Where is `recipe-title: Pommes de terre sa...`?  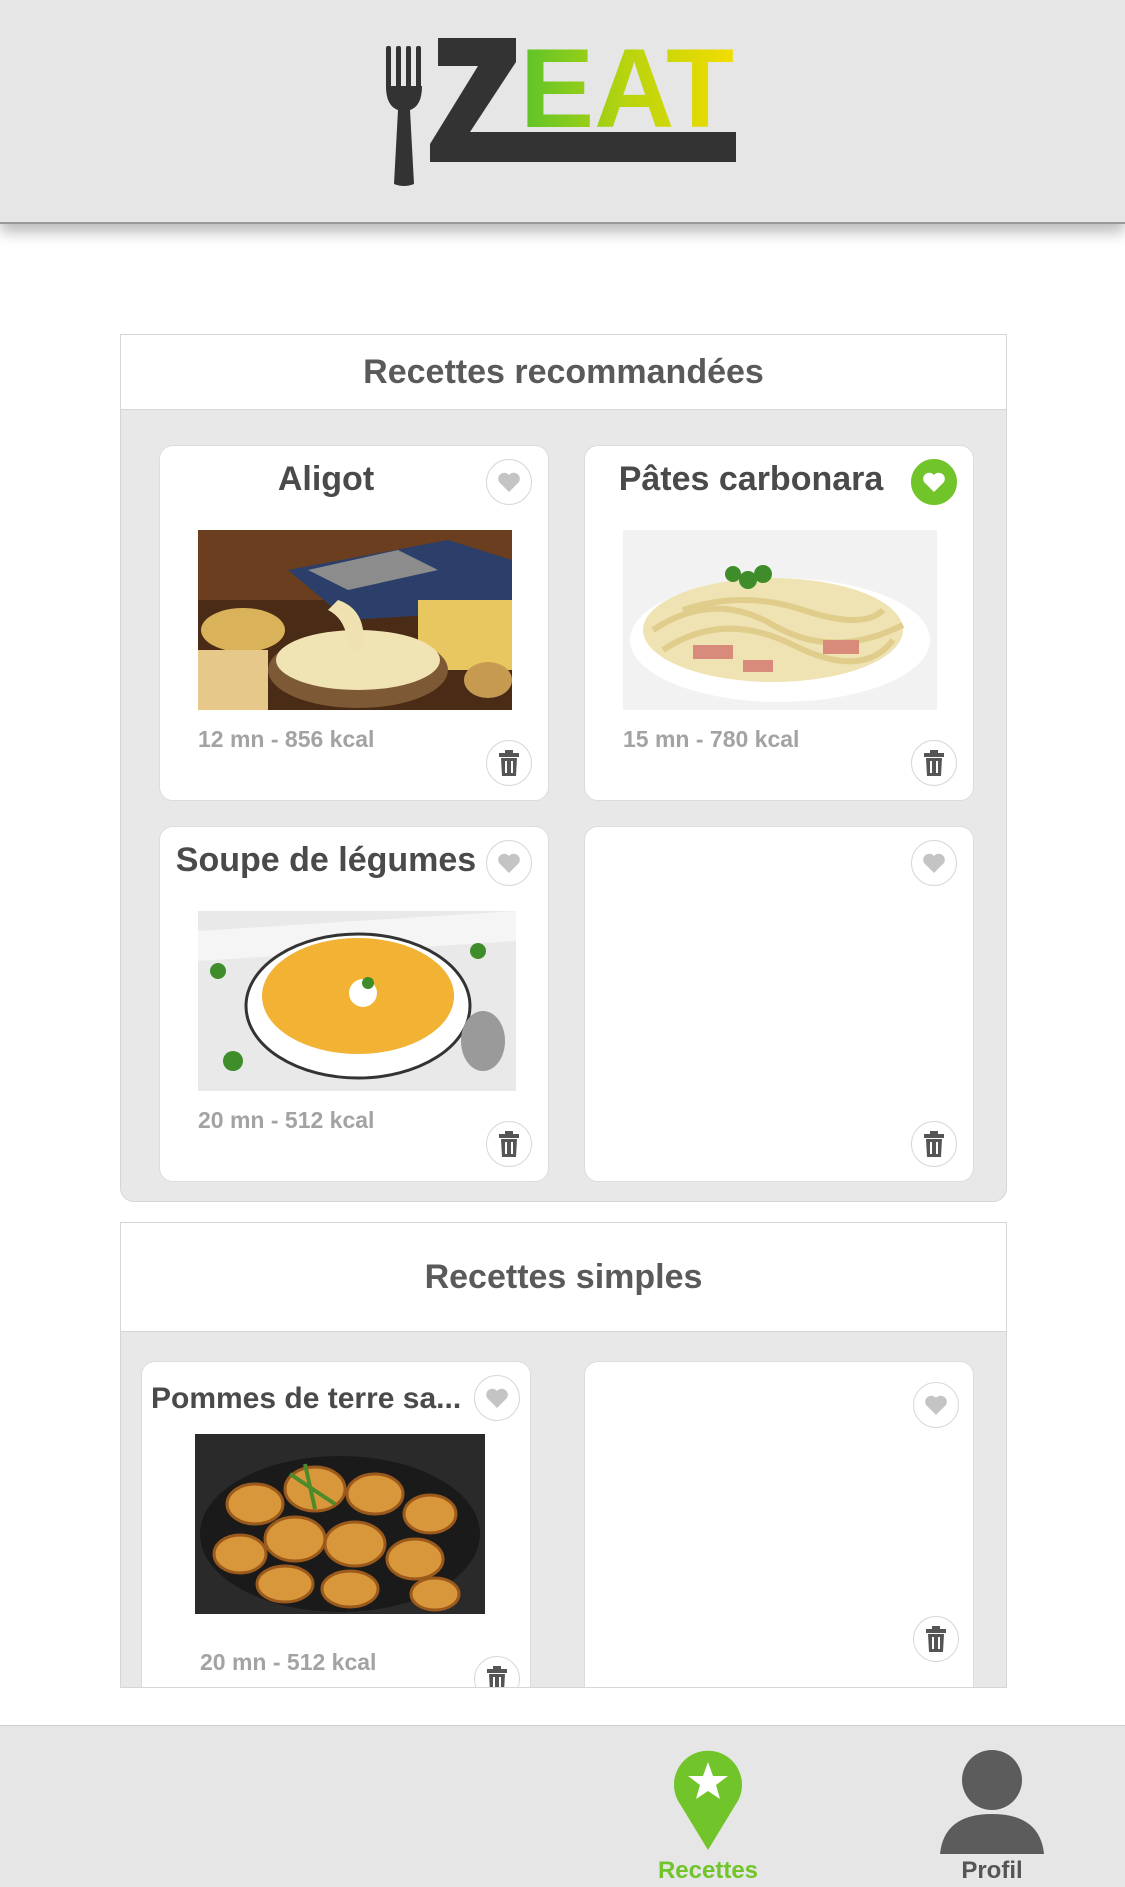
recipe-title: Pommes de terre sa... is located at coordinates (306, 1398).